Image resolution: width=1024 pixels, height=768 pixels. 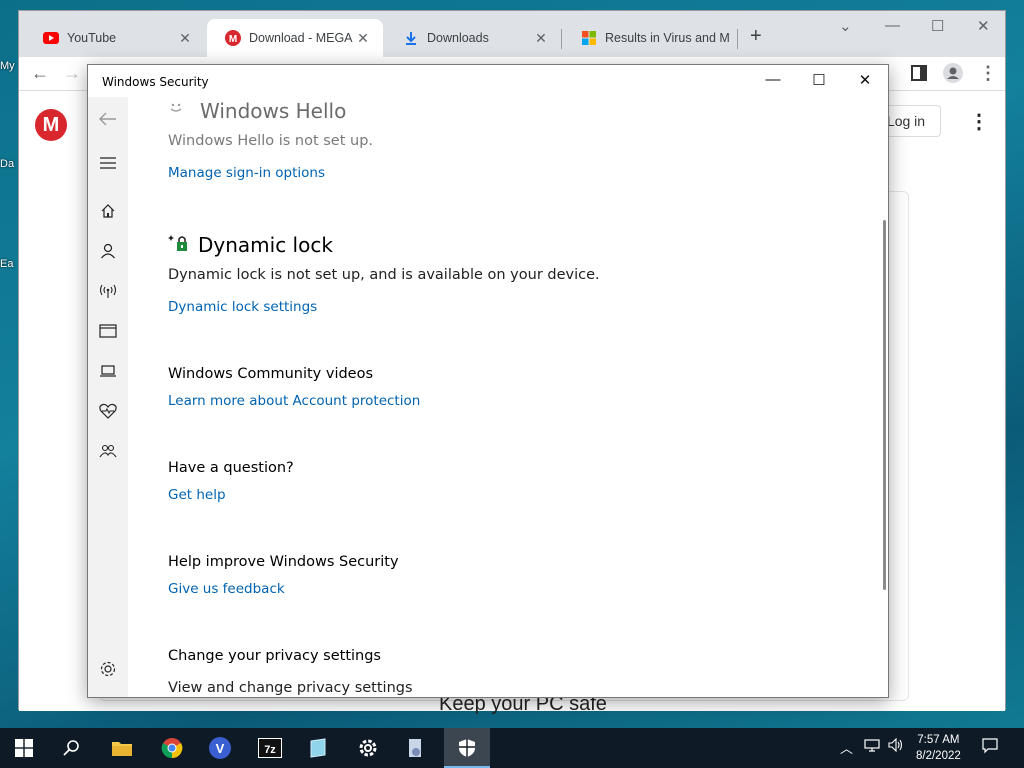 What do you see at coordinates (122, 748) in the screenshot?
I see `file-explorer-icon` at bounding box center [122, 748].